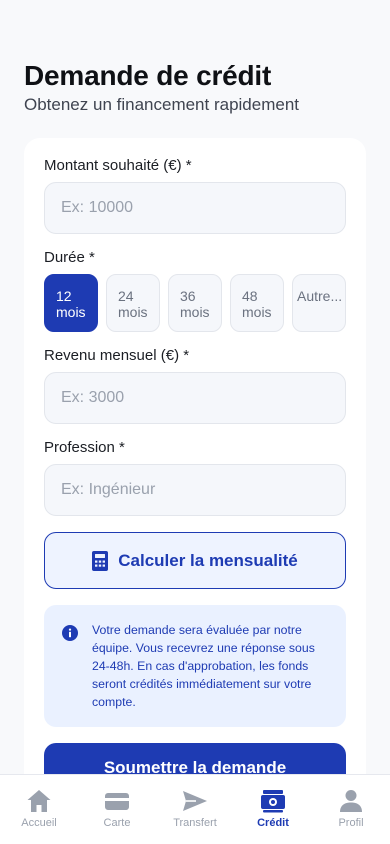  I want to click on tab-card: Carte, so click(117, 809).